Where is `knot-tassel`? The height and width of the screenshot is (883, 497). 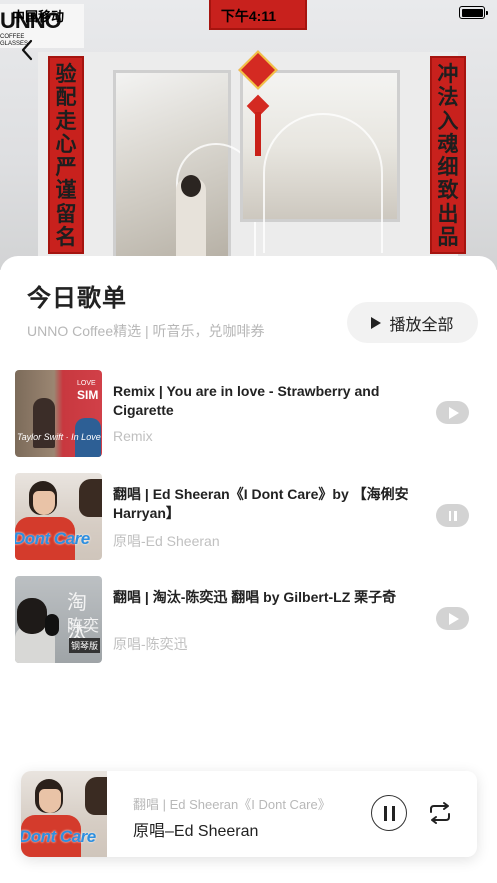 knot-tassel is located at coordinates (258, 134).